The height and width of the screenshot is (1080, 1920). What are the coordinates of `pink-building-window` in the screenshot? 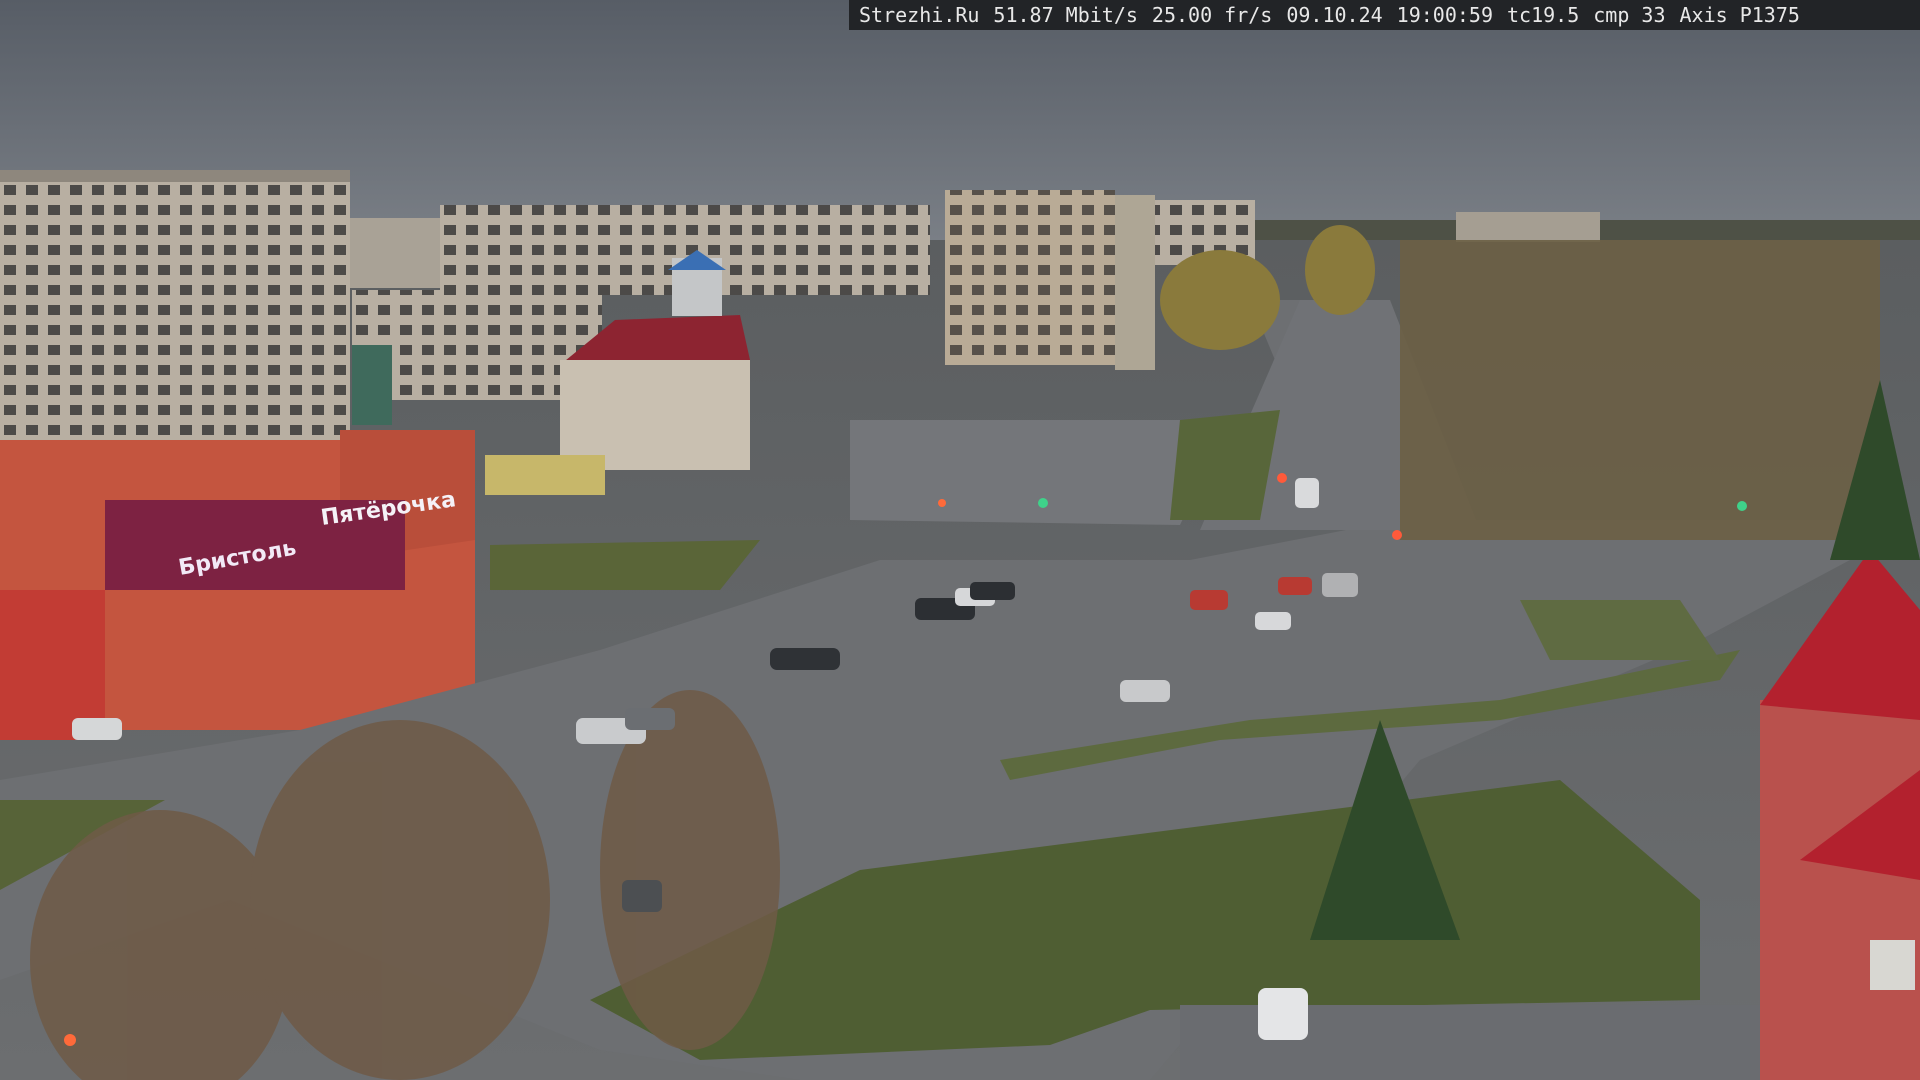 It's located at (1892, 965).